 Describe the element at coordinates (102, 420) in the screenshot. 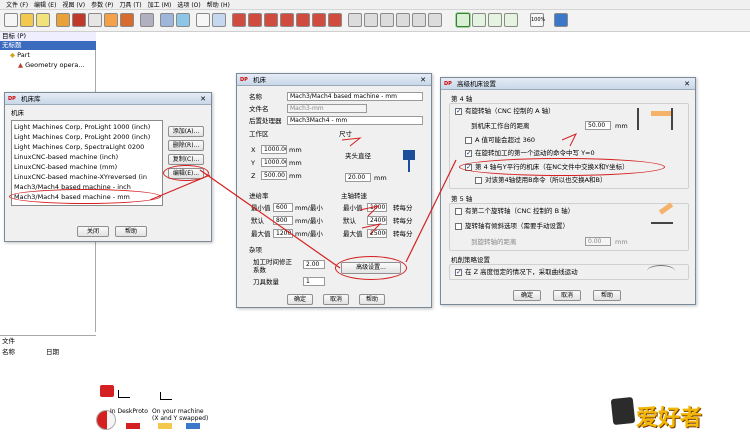

I see `pie-slice` at that location.